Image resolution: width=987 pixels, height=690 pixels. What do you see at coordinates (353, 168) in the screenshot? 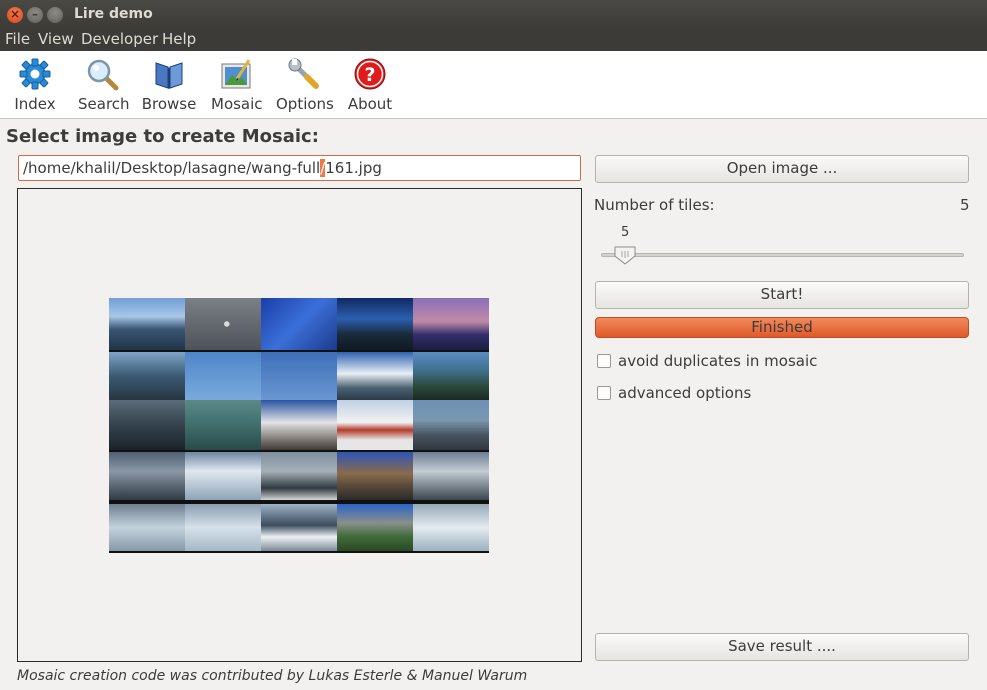
I see `path-text-after: 161.jpg` at bounding box center [353, 168].